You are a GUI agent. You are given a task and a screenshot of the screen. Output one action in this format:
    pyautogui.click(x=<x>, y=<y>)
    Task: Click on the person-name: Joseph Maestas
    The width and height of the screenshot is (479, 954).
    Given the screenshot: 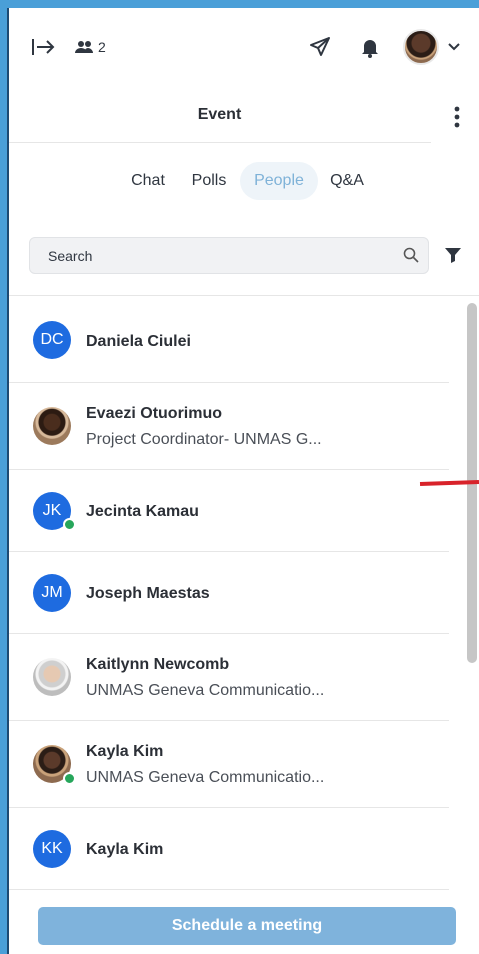 What is the action you would take?
    pyautogui.click(x=148, y=593)
    